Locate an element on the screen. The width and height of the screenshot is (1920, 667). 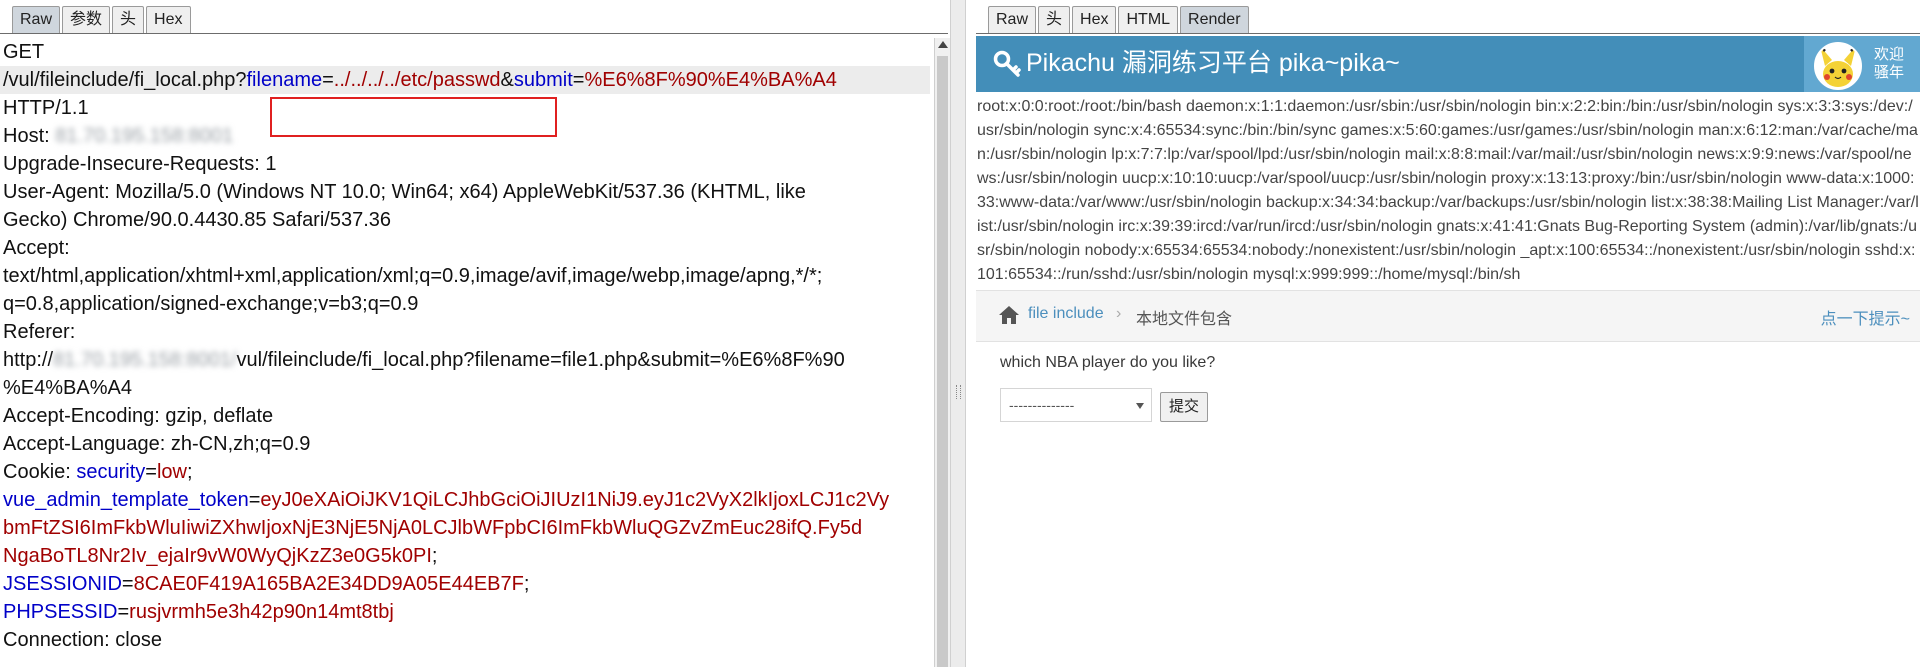
breadcrumb-link: file include is located at coordinates (1066, 314).